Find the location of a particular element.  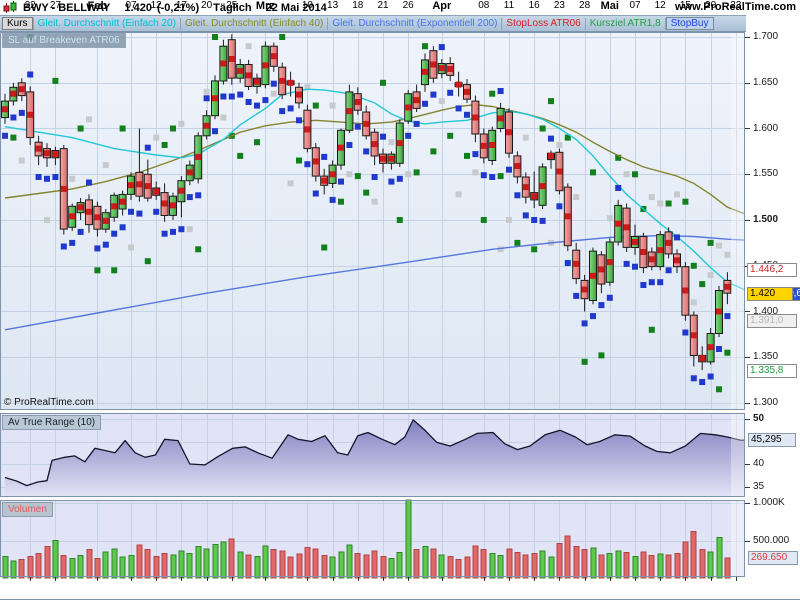

future-margin is located at coordinates (738, 304).